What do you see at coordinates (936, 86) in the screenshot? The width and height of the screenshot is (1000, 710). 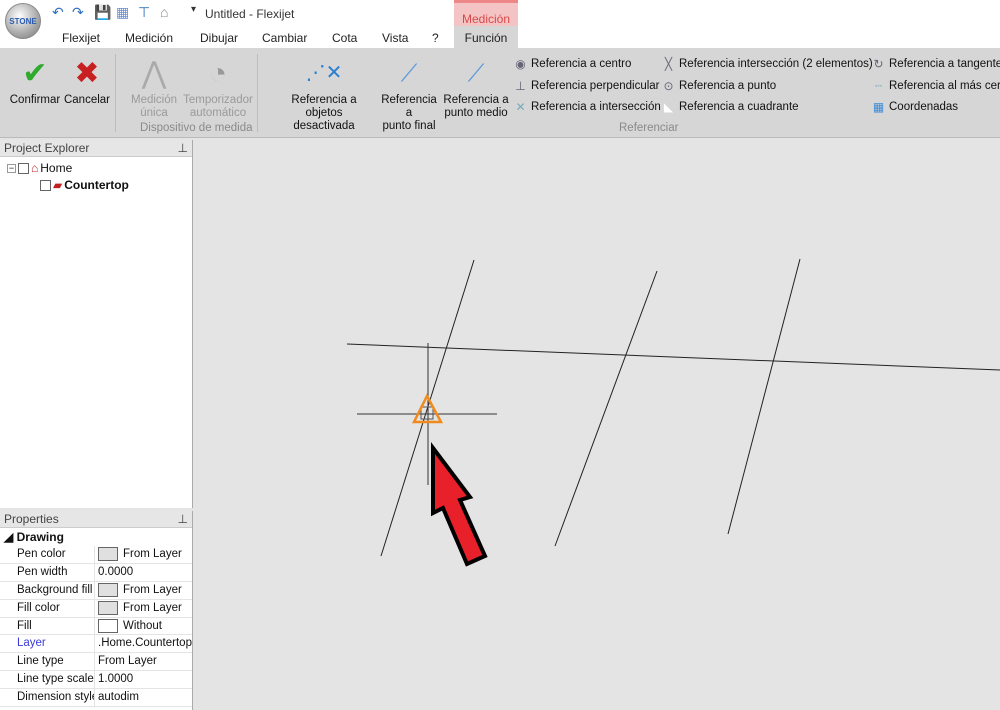 I see `snap-nearest-button: ┄ Referencia al más cerca` at bounding box center [936, 86].